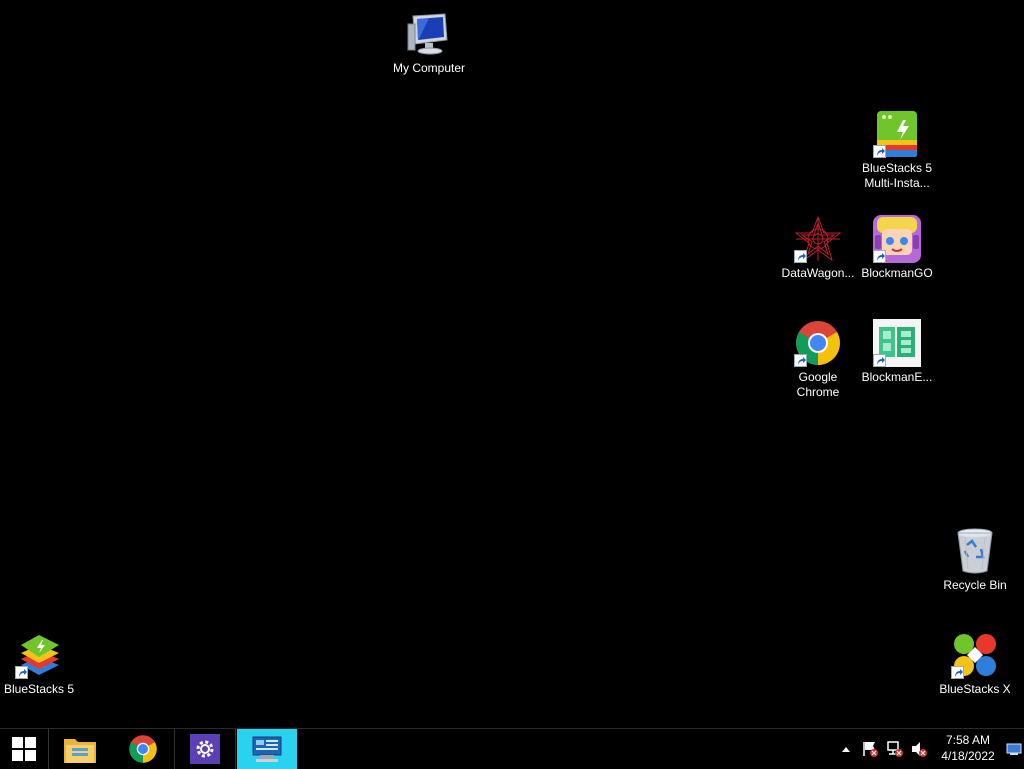 The image size is (1024, 769). I want to click on settings-icon, so click(205, 749).